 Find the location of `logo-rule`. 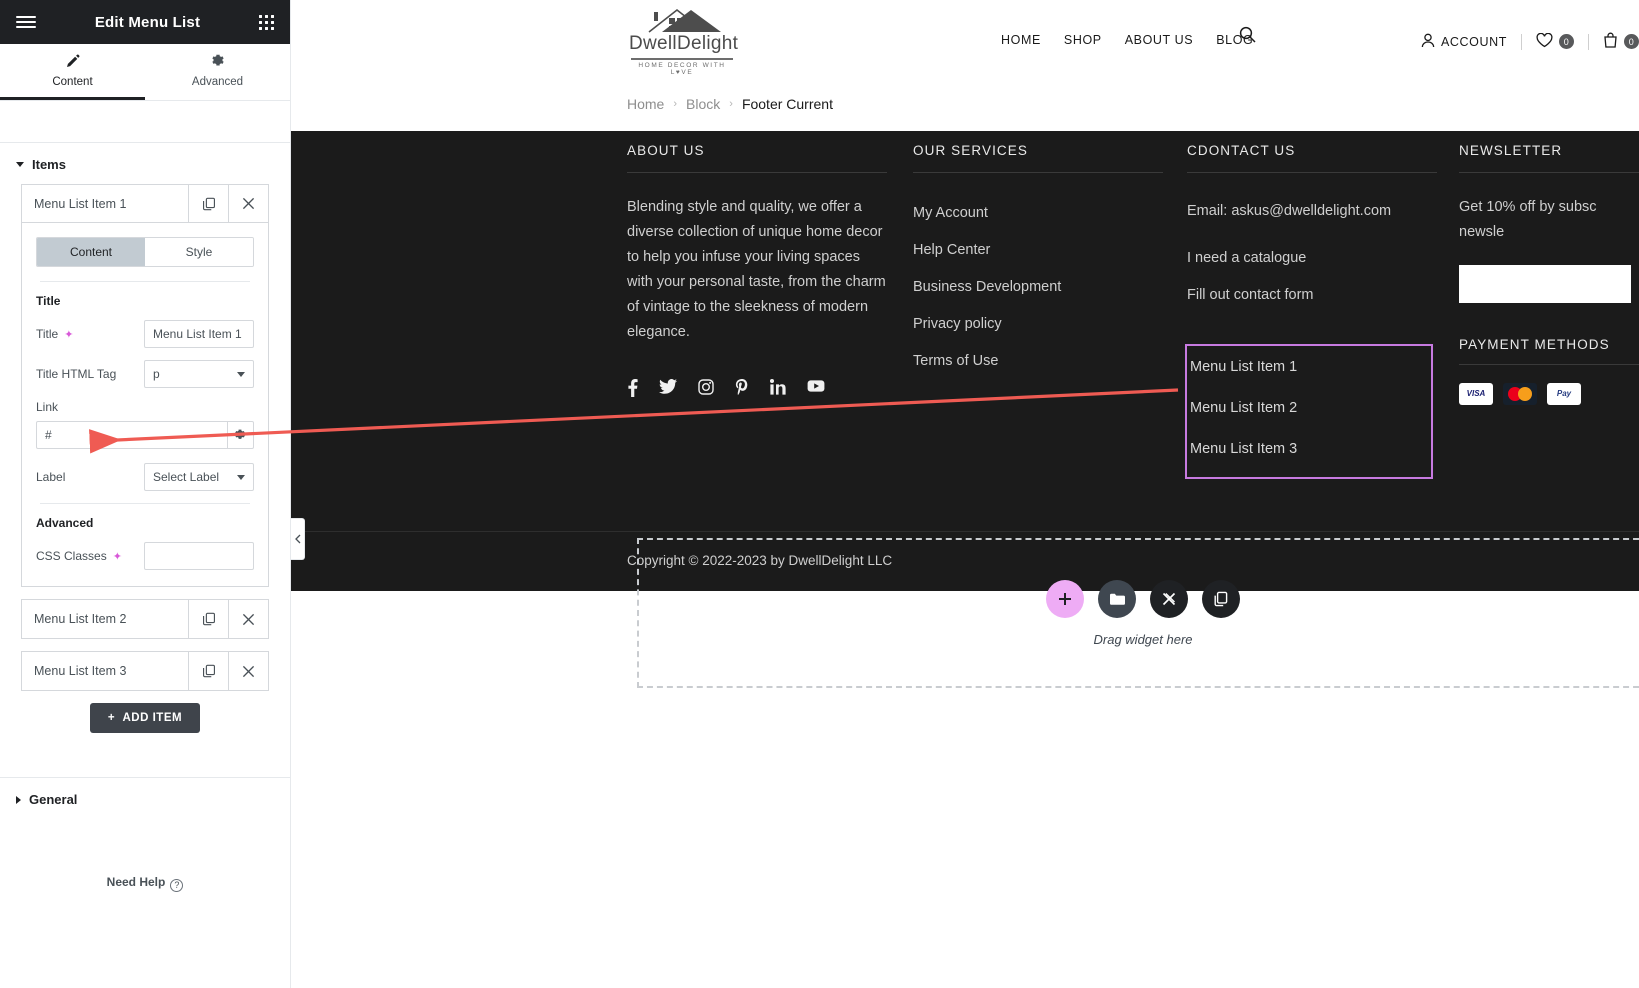

logo-rule is located at coordinates (682, 58).